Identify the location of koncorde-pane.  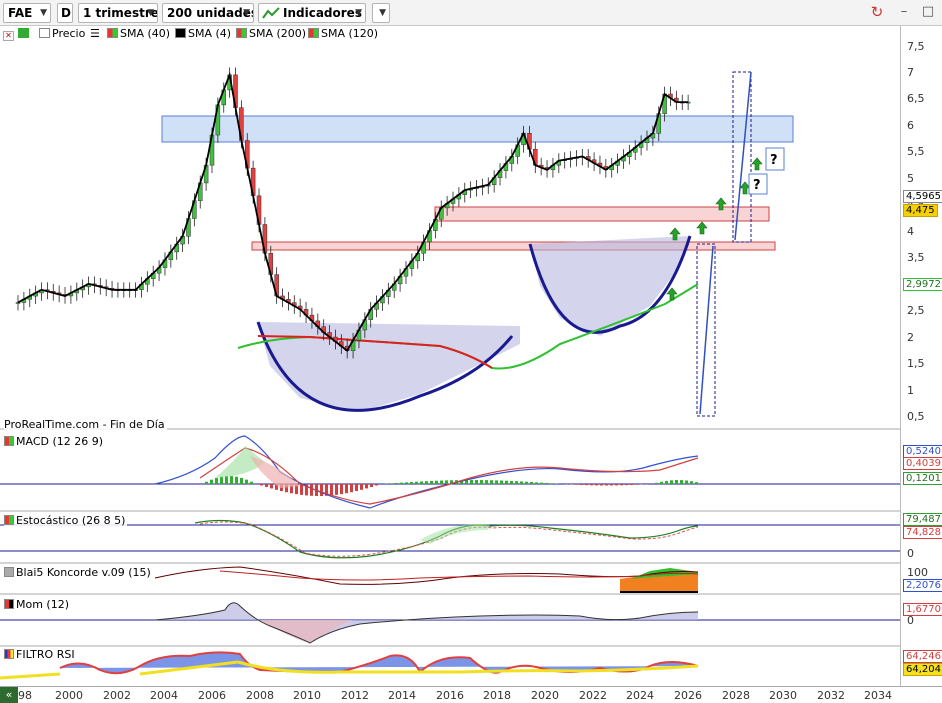
(426, 579).